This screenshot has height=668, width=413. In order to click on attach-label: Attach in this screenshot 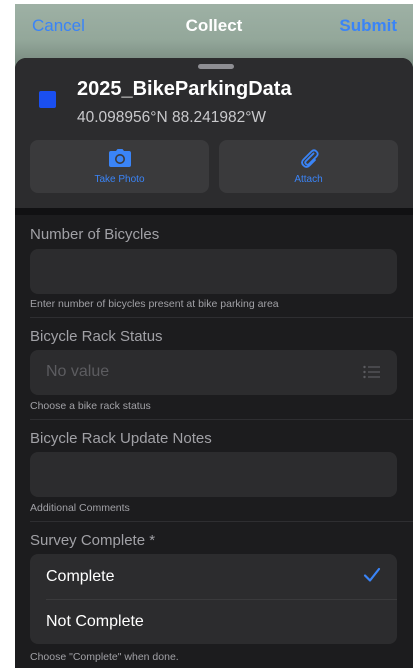, I will do `click(308, 179)`.